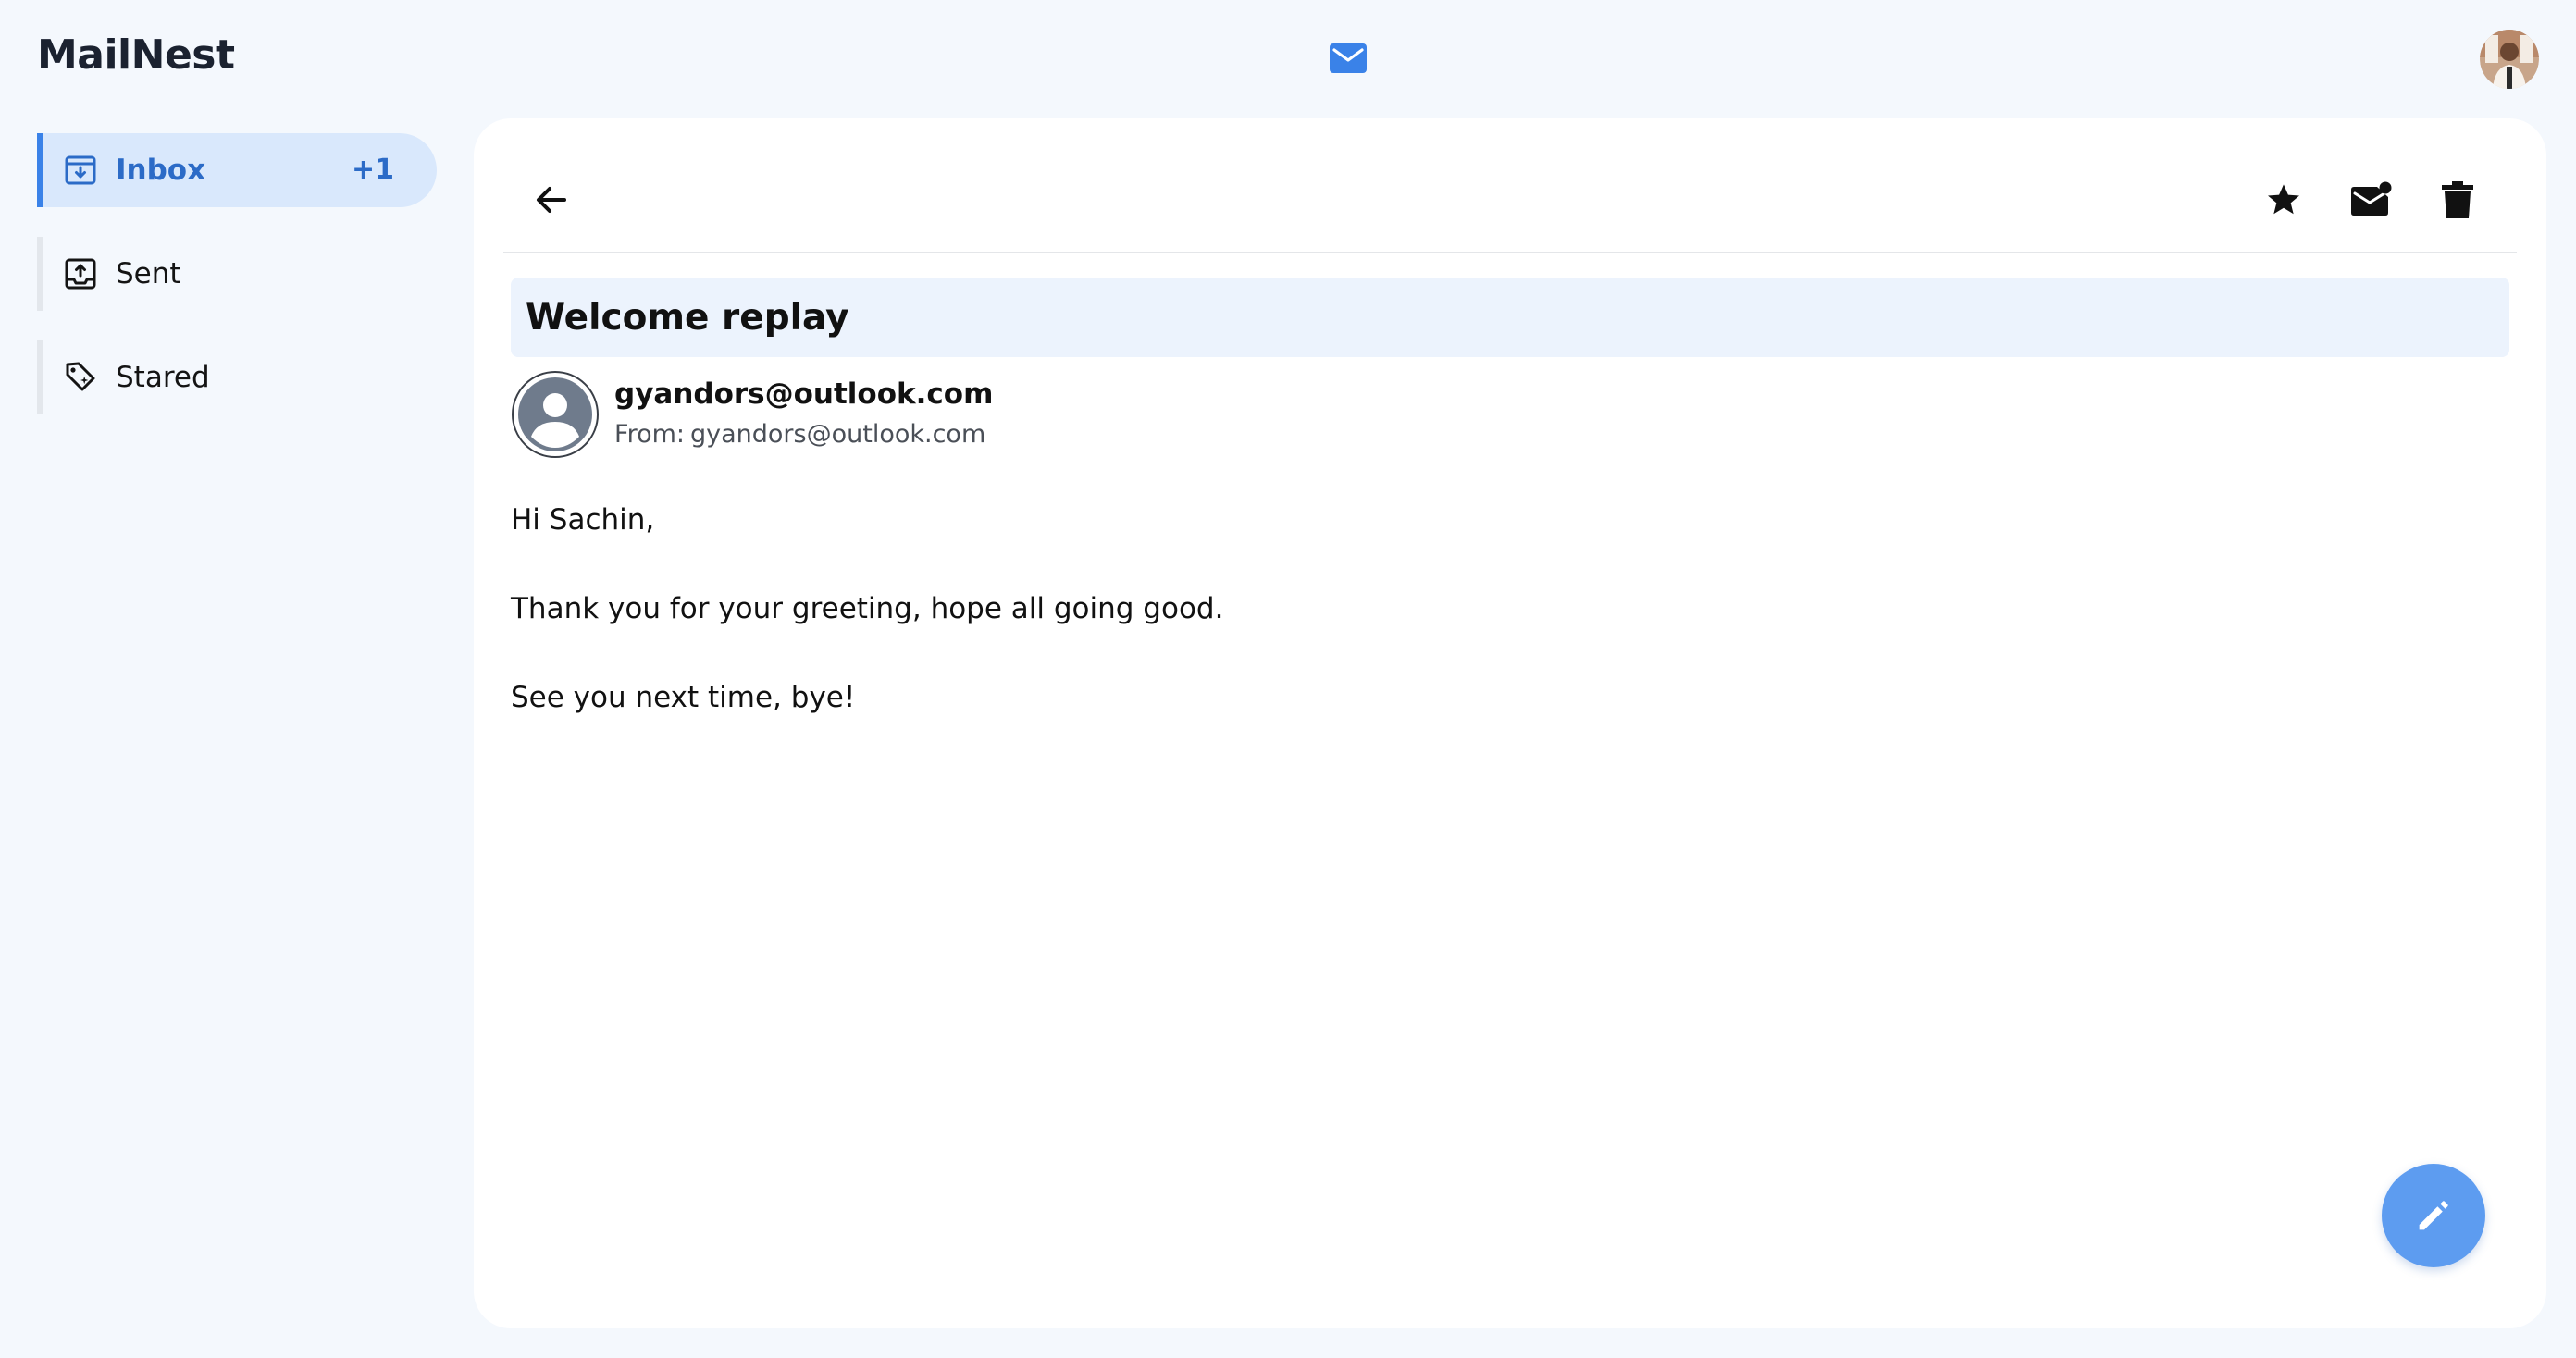  I want to click on sender-from-line: From: gyandors@outlook.com, so click(800, 434).